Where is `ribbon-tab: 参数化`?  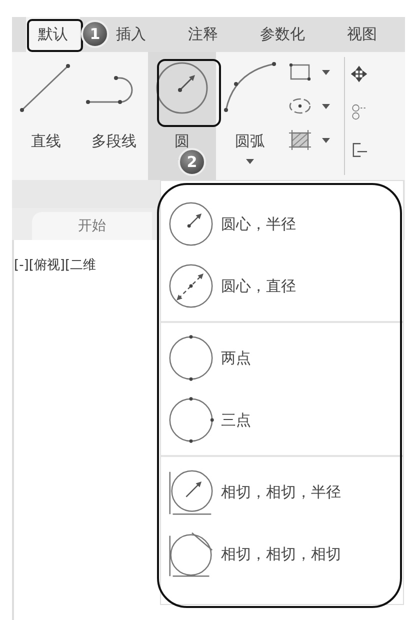 ribbon-tab: 参数化 is located at coordinates (282, 34).